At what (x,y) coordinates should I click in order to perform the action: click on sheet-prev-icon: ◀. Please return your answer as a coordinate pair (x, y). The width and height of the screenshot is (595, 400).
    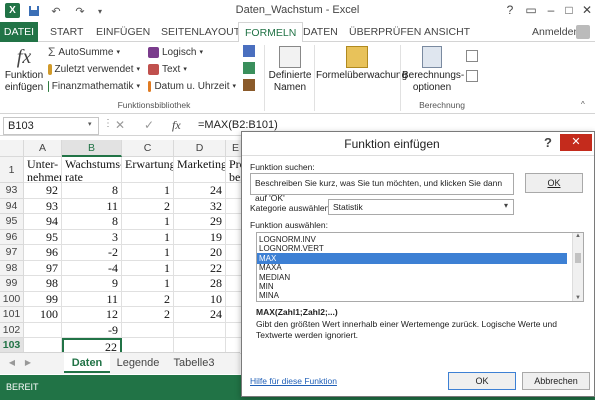
    Looking at the image, I should click on (12, 363).